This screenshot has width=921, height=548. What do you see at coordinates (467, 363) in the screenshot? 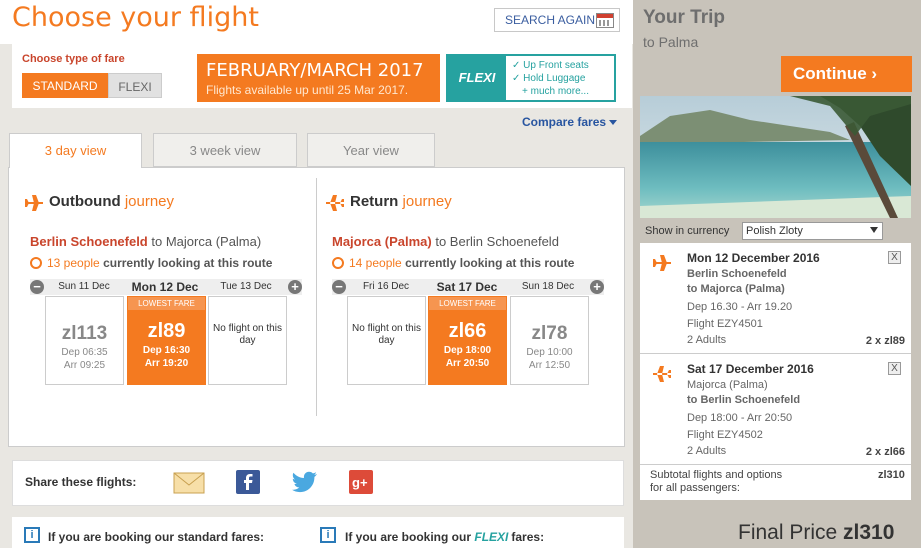
I see `fare-arr: Arr 20:50` at bounding box center [467, 363].